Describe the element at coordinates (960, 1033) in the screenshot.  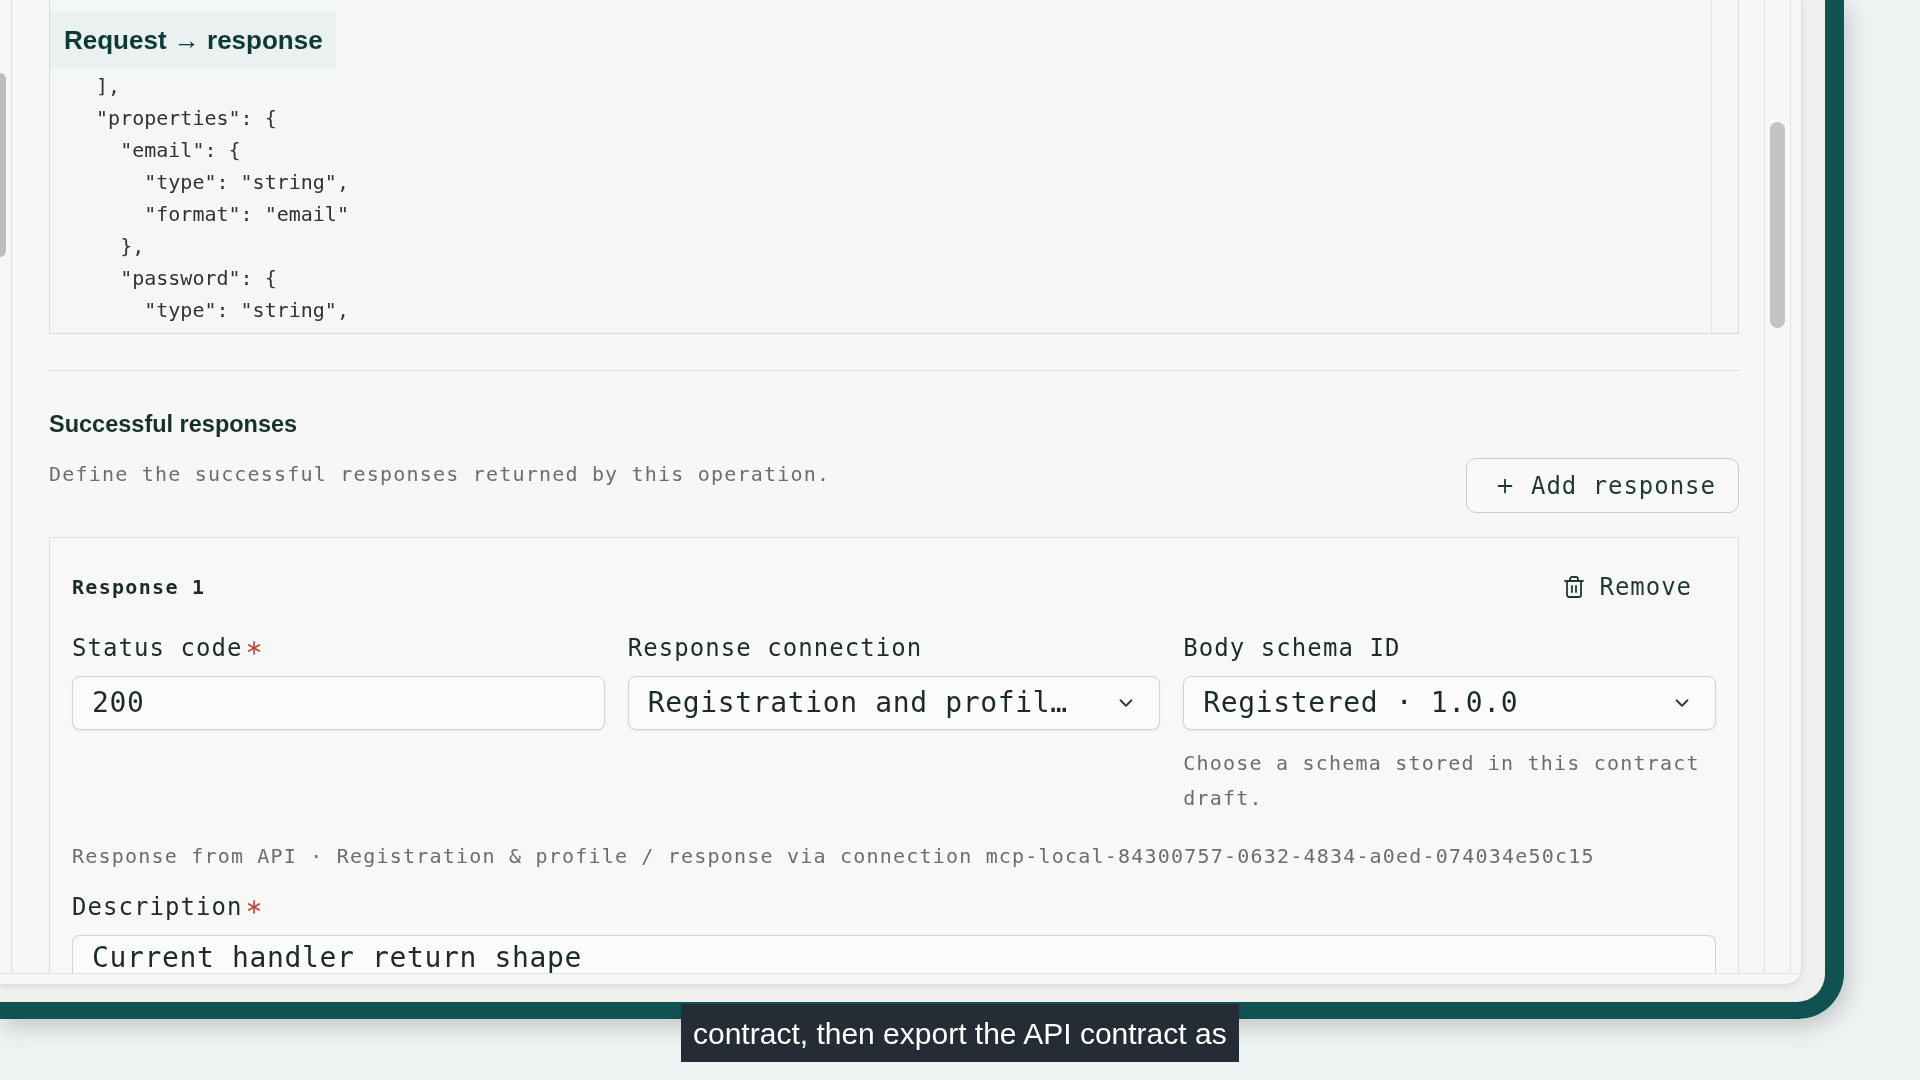
I see `video-caption: contract, then export the API contract as` at that location.